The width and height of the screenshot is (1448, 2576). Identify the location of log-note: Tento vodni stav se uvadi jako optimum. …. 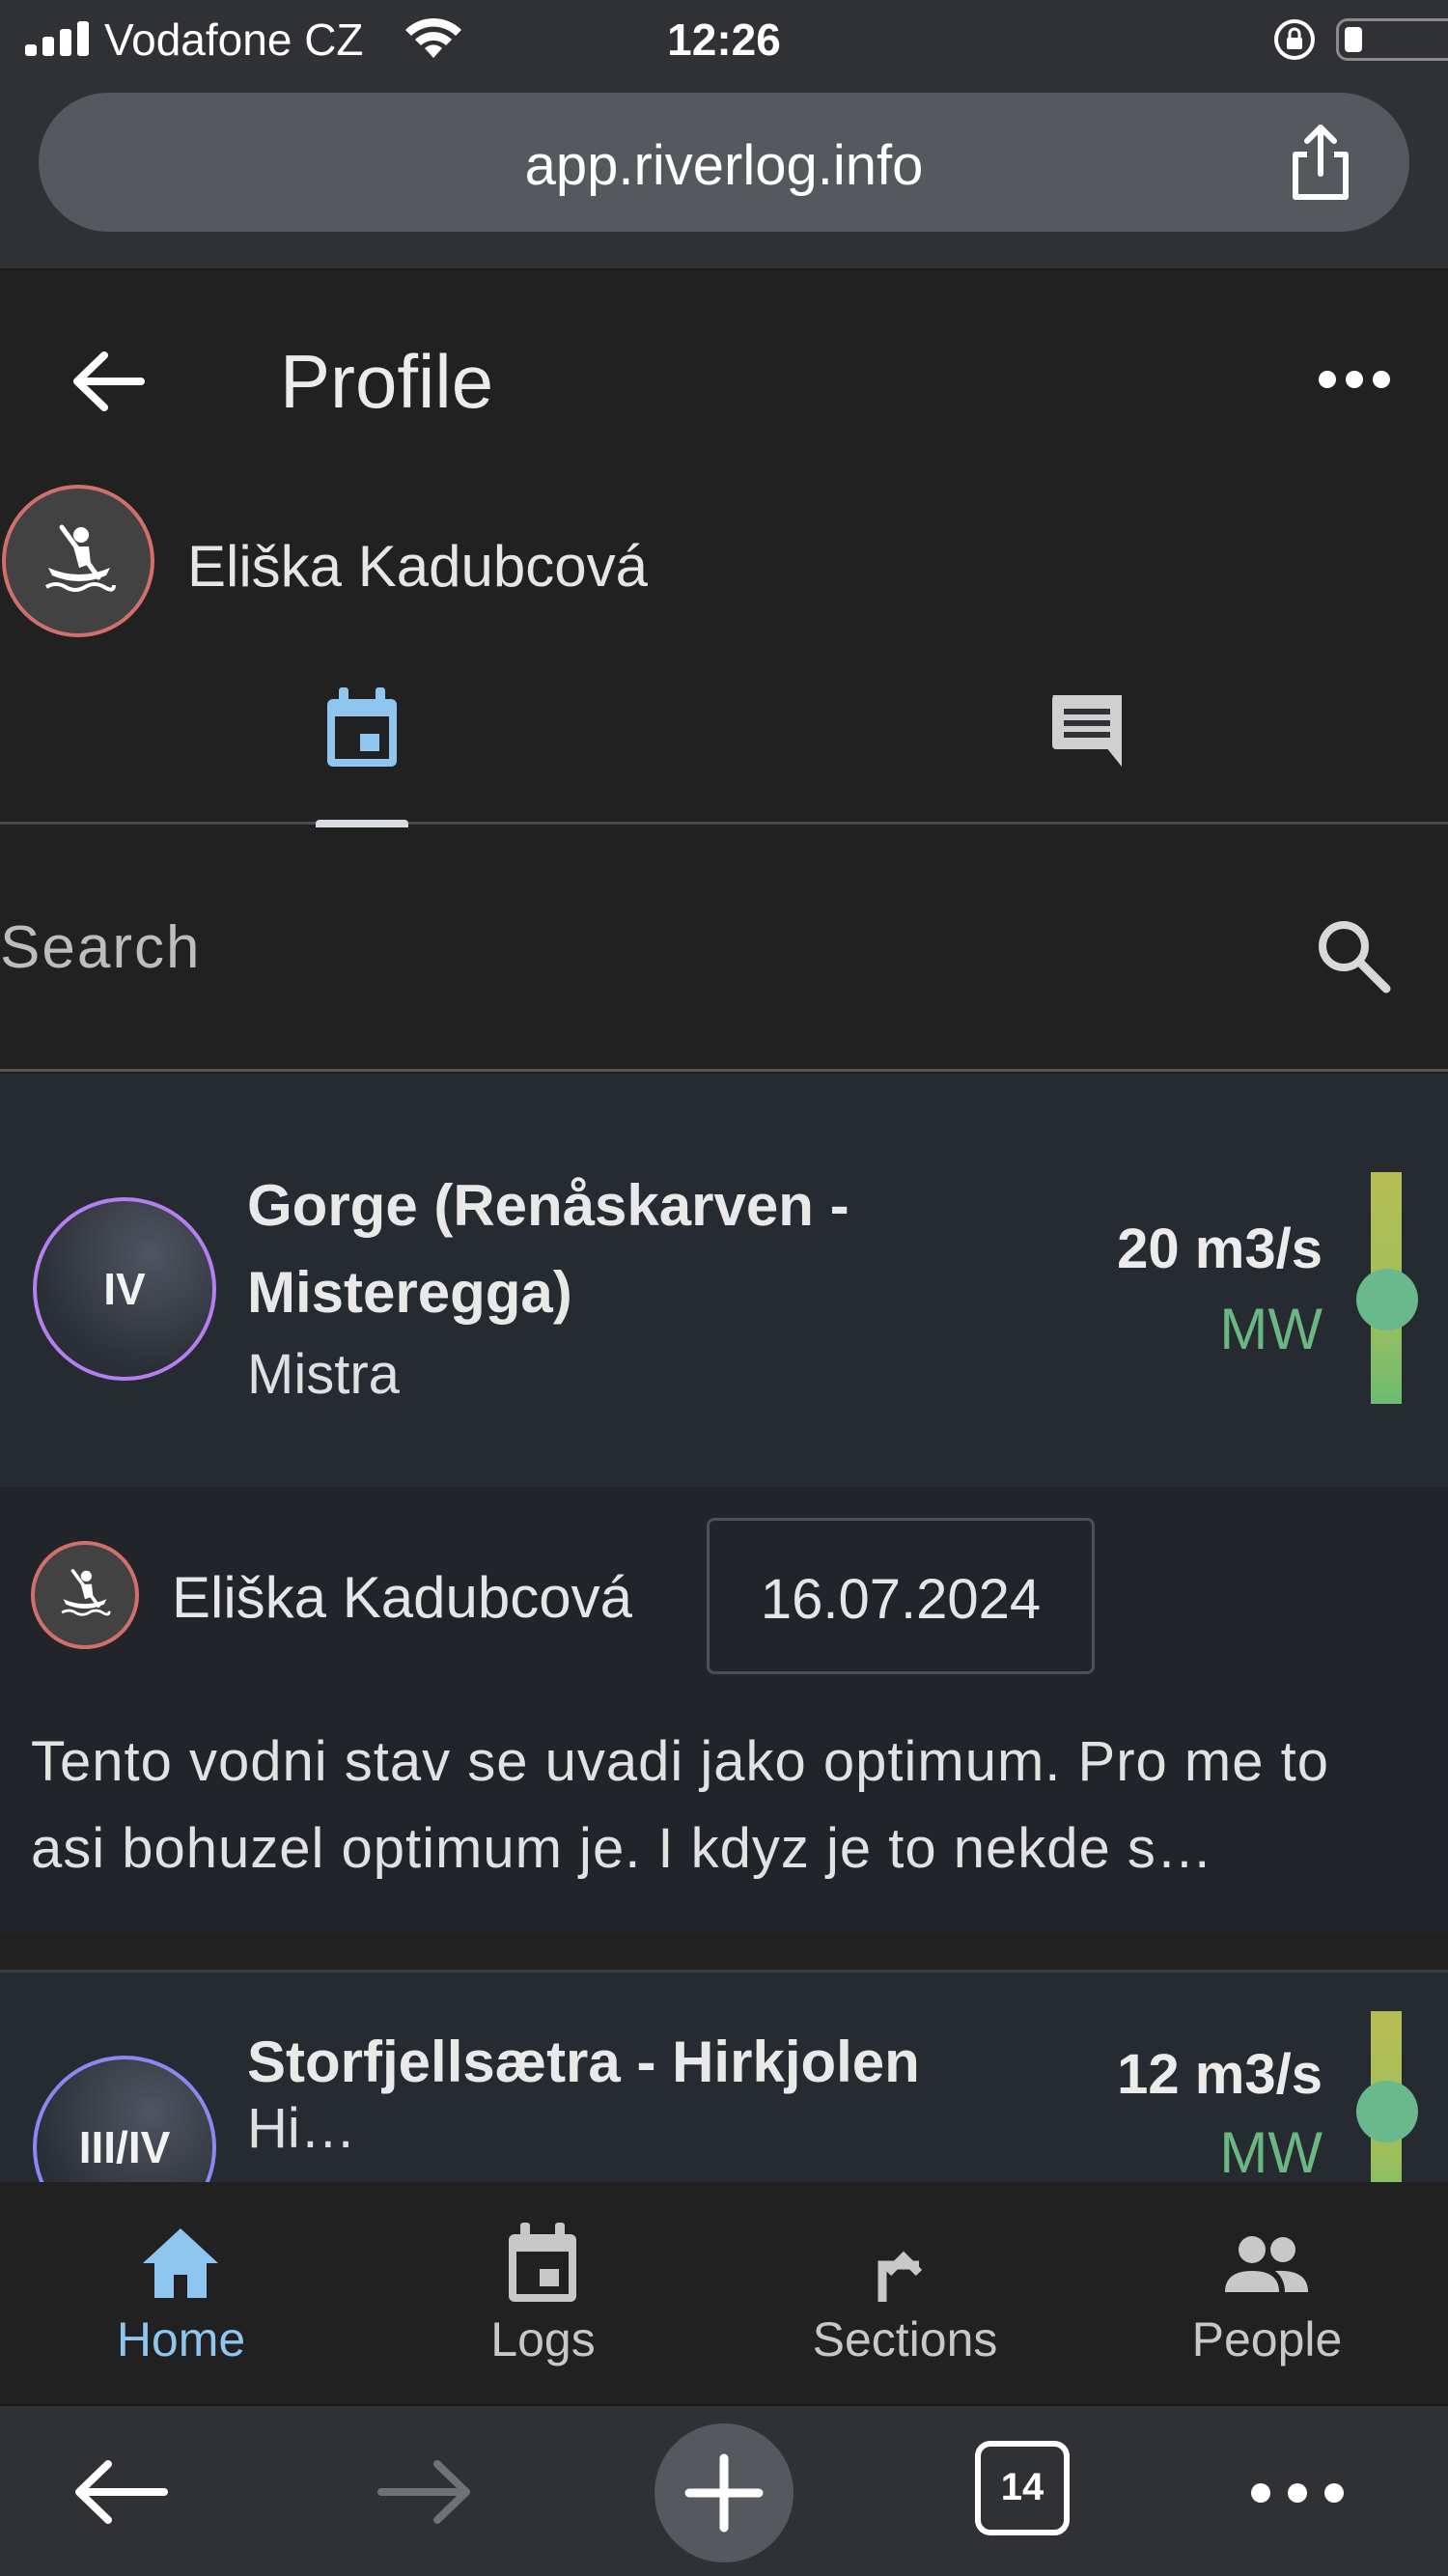
(721, 1806).